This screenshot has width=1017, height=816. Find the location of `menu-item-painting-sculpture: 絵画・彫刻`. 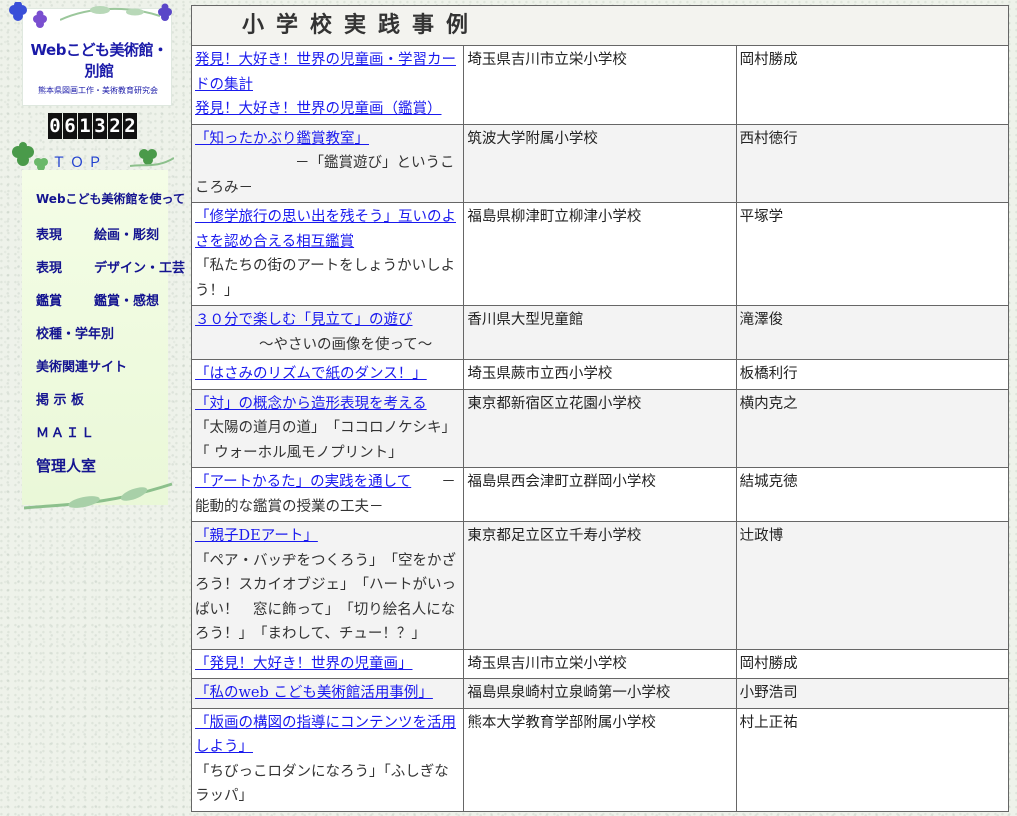

menu-item-painting-sculpture: 絵画・彫刻 is located at coordinates (126, 233).